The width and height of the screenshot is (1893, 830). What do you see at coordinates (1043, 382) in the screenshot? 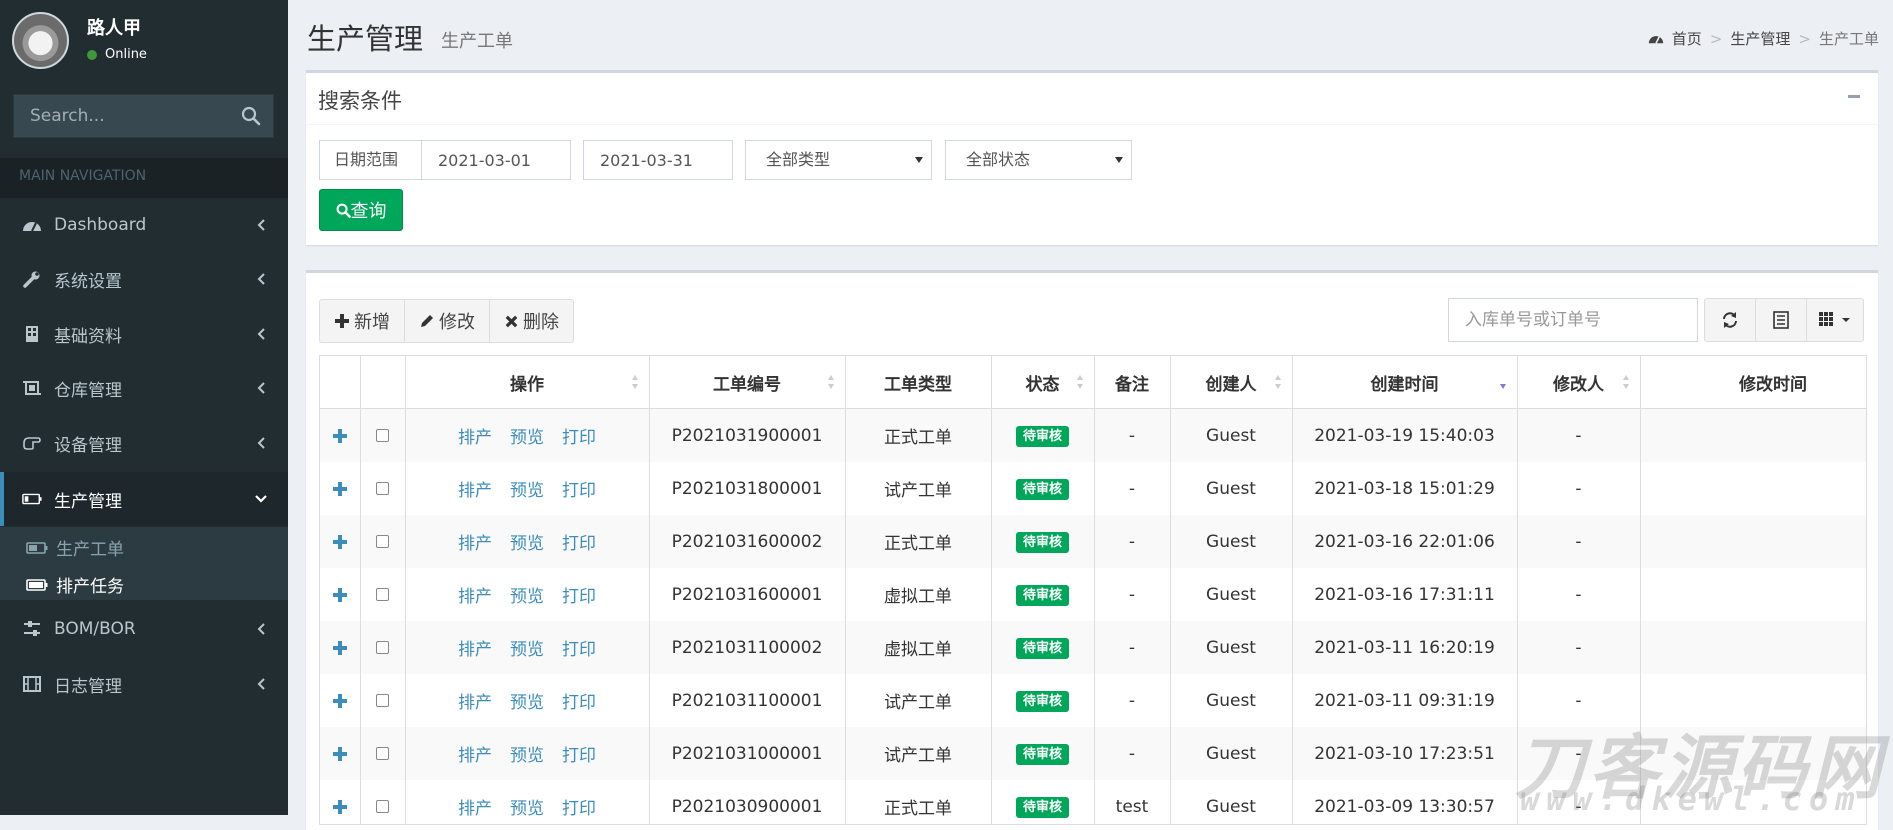
I see `column-header-status: 状态` at bounding box center [1043, 382].